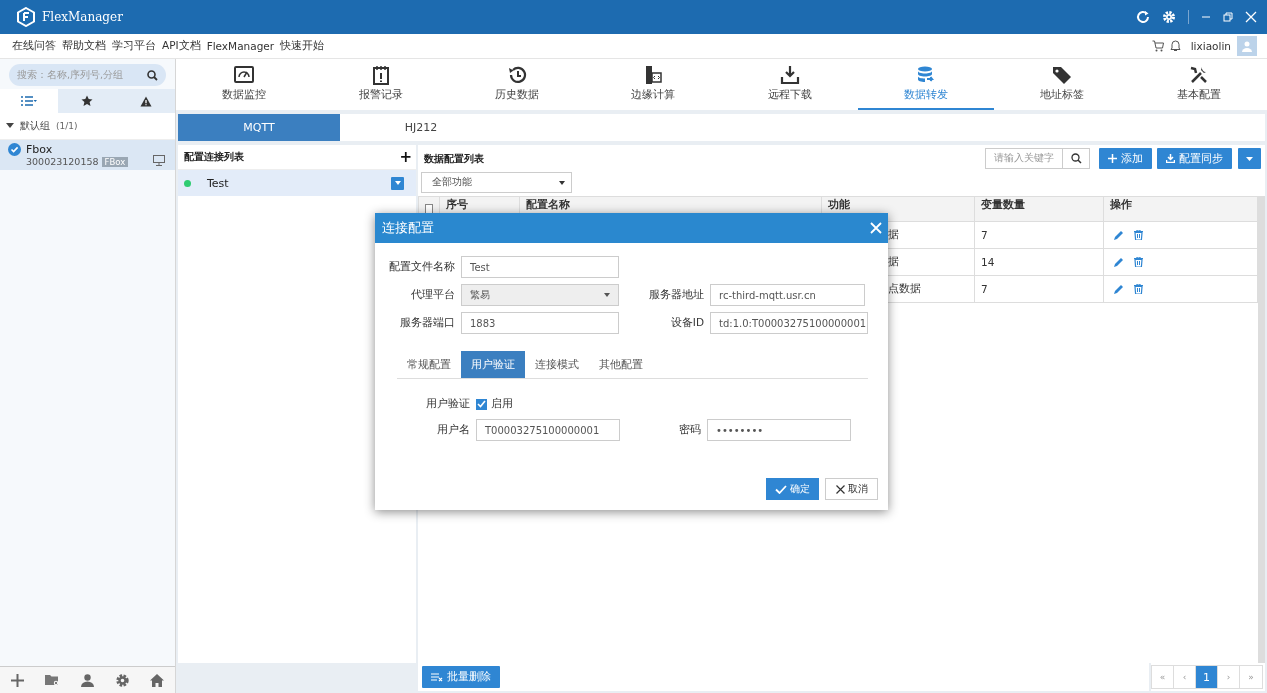 The width and height of the screenshot is (1267, 693). Describe the element at coordinates (297, 183) in the screenshot. I see `connection-item: Test` at that location.